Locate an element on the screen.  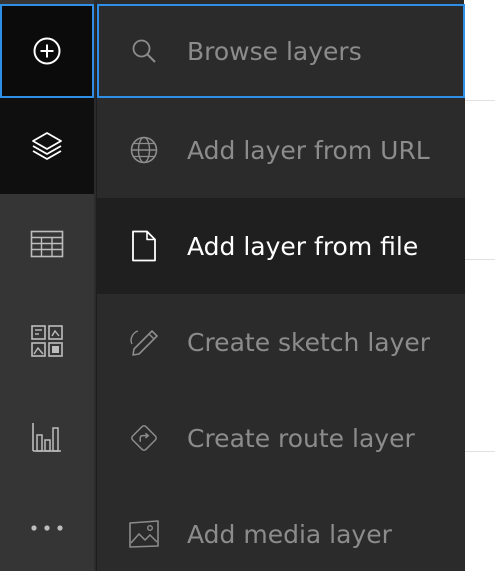
menu-item-label: Create sketch layer is located at coordinates (309, 342).